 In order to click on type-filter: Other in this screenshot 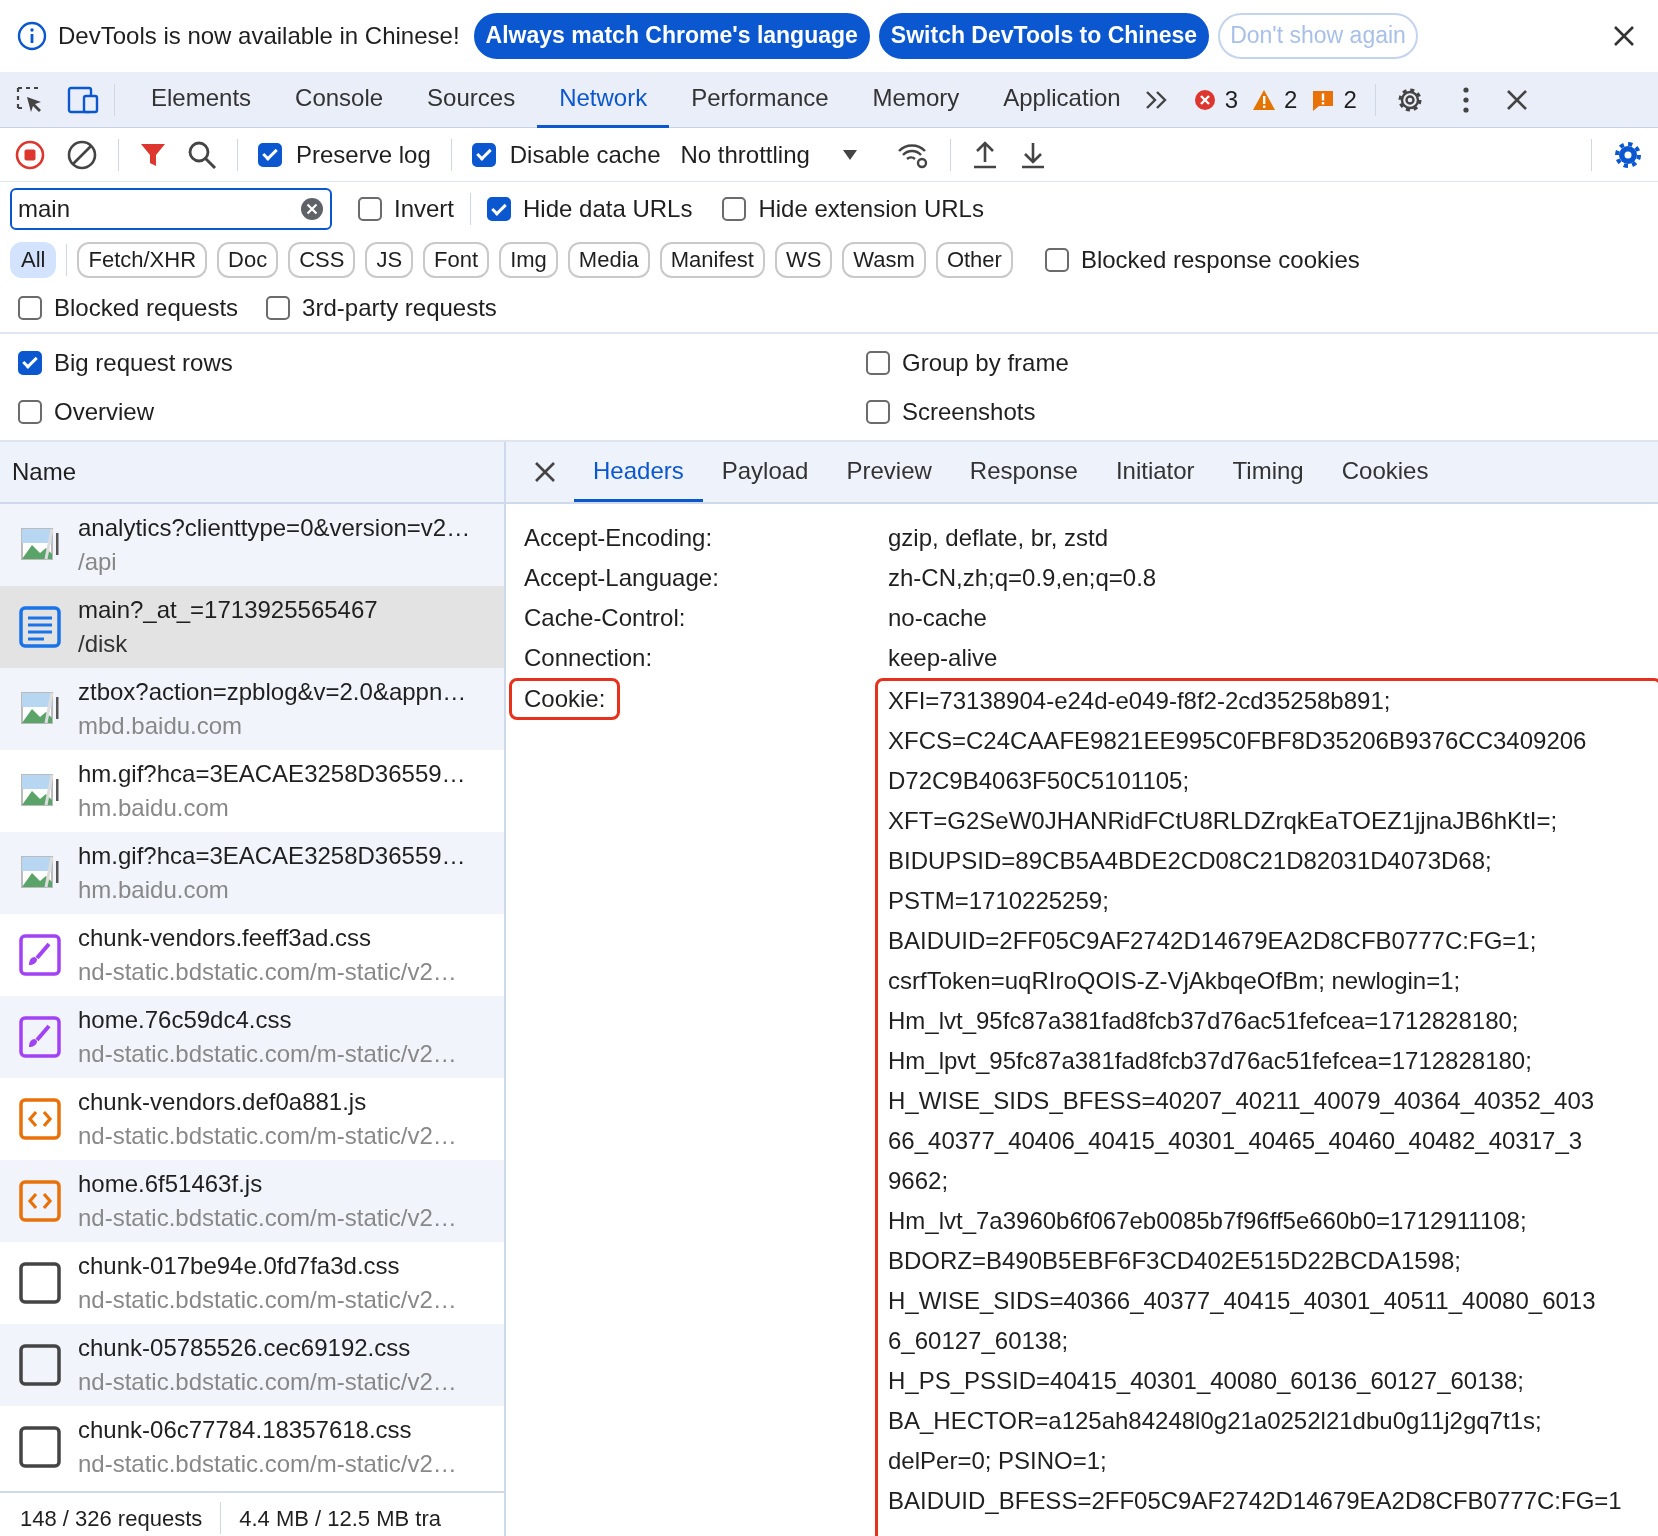, I will do `click(974, 260)`.